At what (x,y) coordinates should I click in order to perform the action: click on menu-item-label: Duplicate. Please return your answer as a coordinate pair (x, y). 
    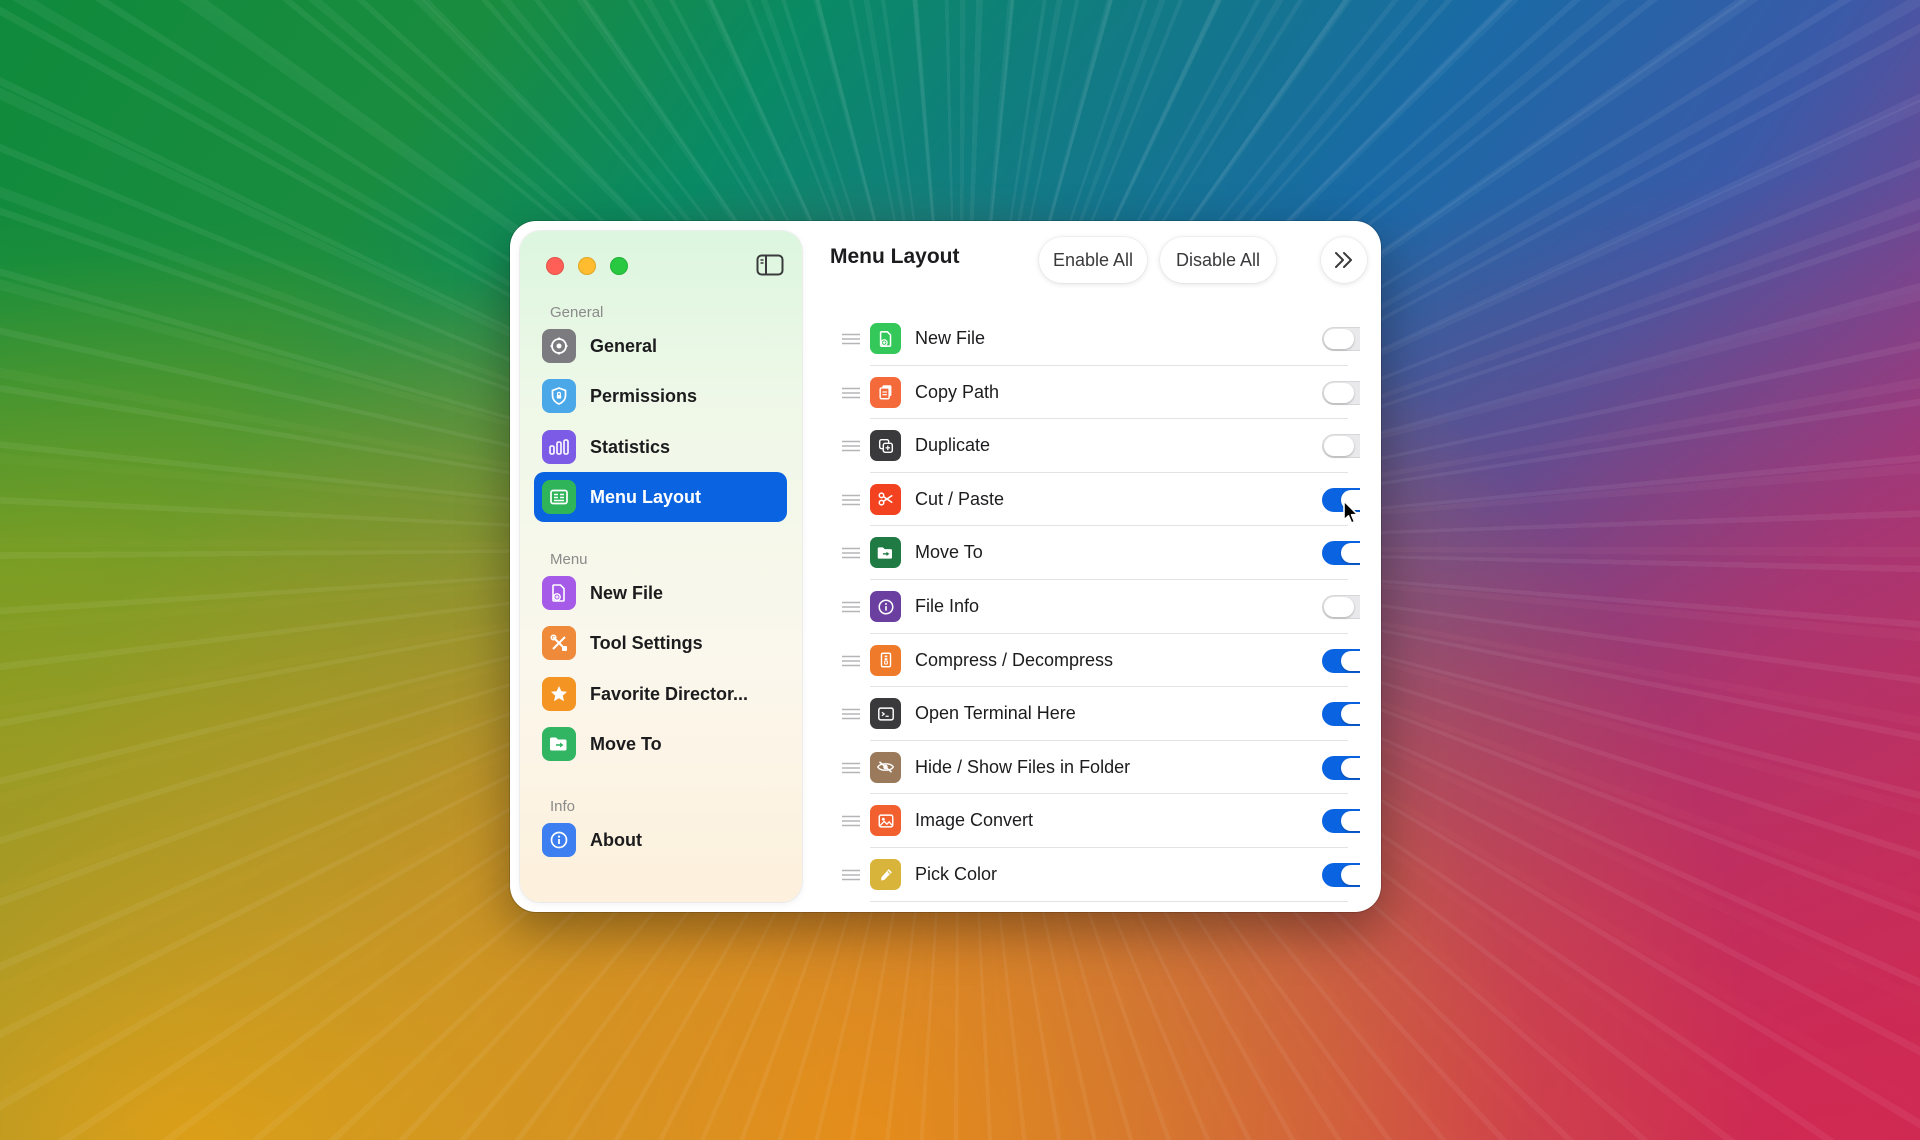
    Looking at the image, I should click on (953, 445).